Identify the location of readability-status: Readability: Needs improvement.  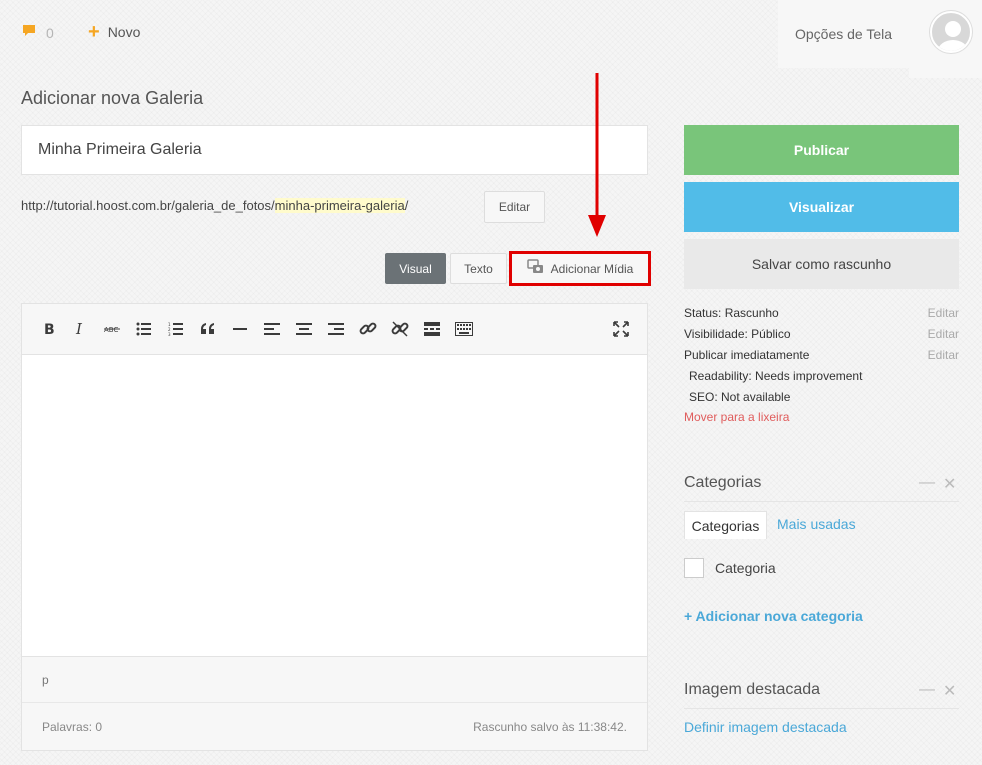
(776, 376).